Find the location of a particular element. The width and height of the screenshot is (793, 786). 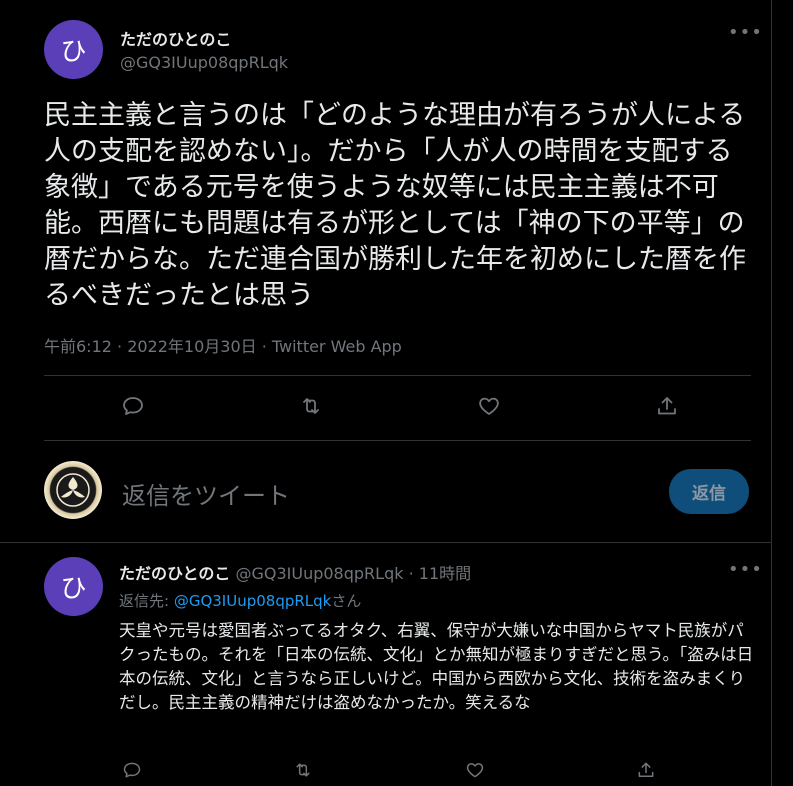

crest-icon is located at coordinates (73, 490).